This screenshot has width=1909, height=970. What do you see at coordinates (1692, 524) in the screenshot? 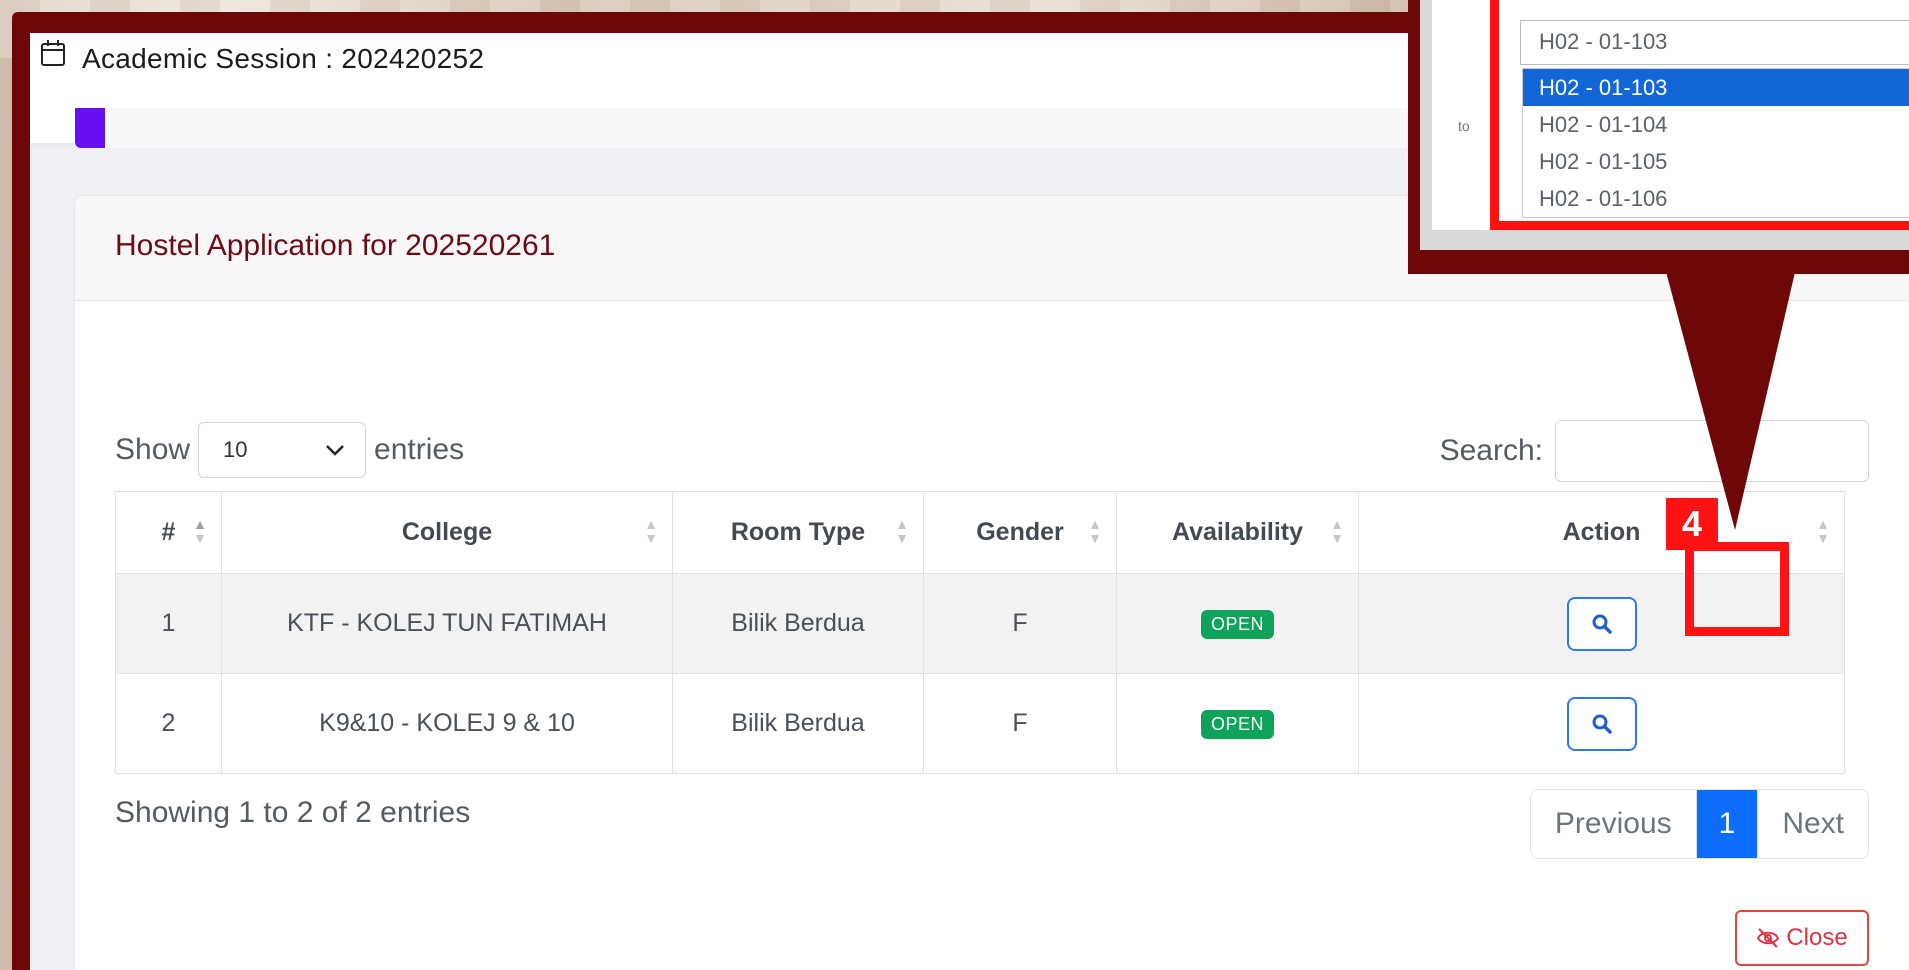
I see `step-number-badge: 4` at bounding box center [1692, 524].